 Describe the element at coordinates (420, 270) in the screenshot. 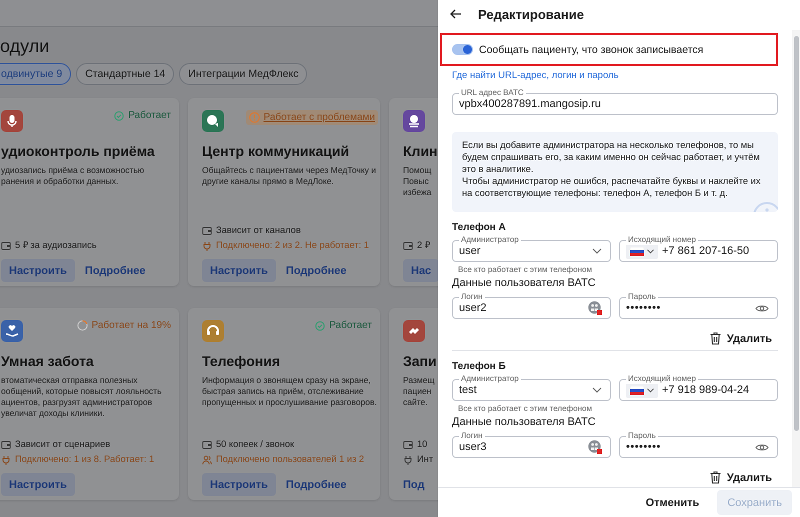

I see `configure-button: Нас` at that location.